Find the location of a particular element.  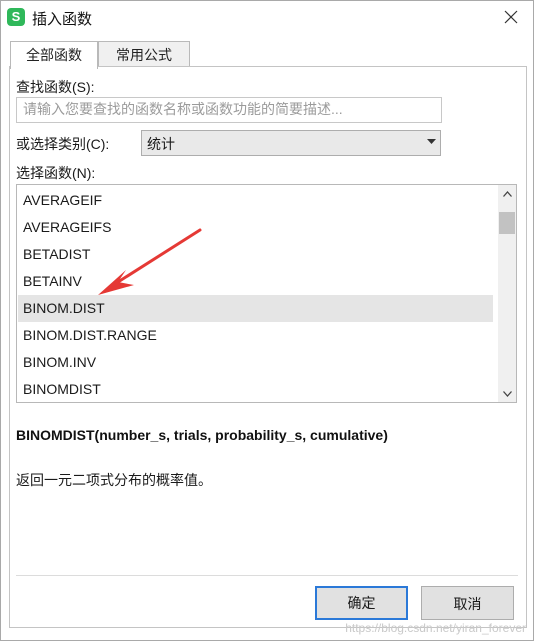

category-value: 统计 is located at coordinates (161, 144).